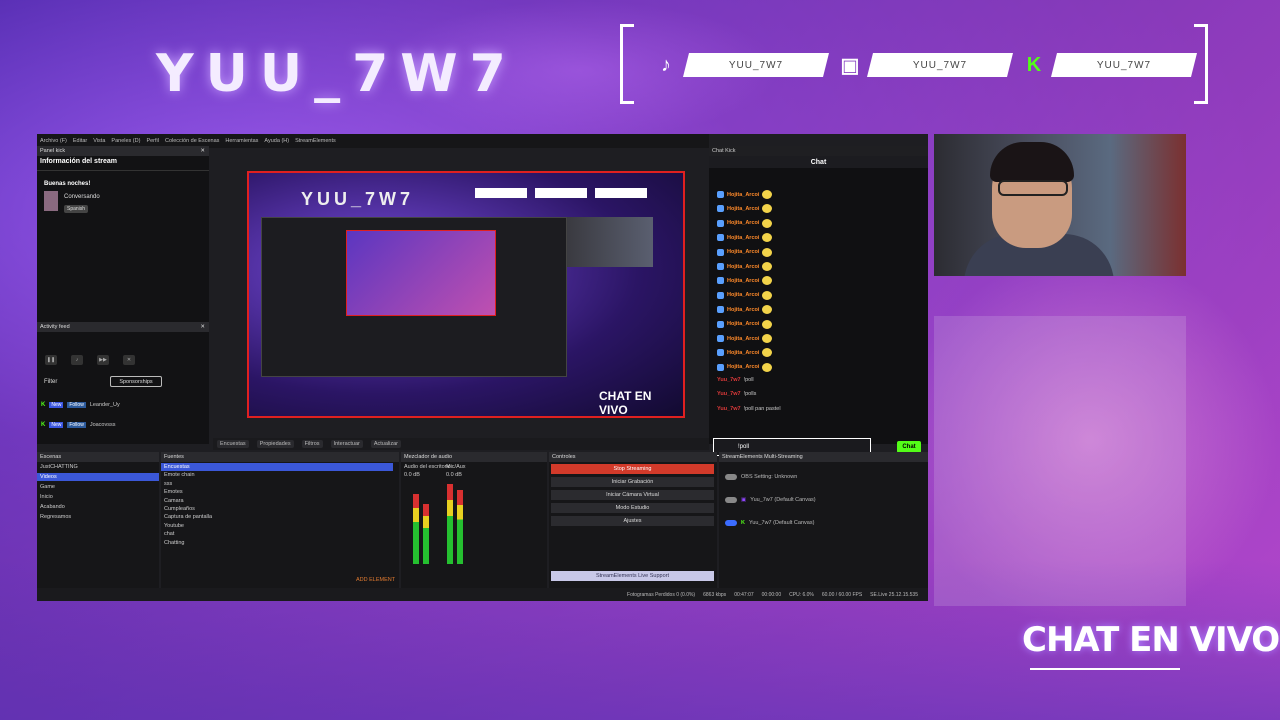 The height and width of the screenshot is (720, 1280). I want to click on interact-button: Interactuar, so click(346, 444).